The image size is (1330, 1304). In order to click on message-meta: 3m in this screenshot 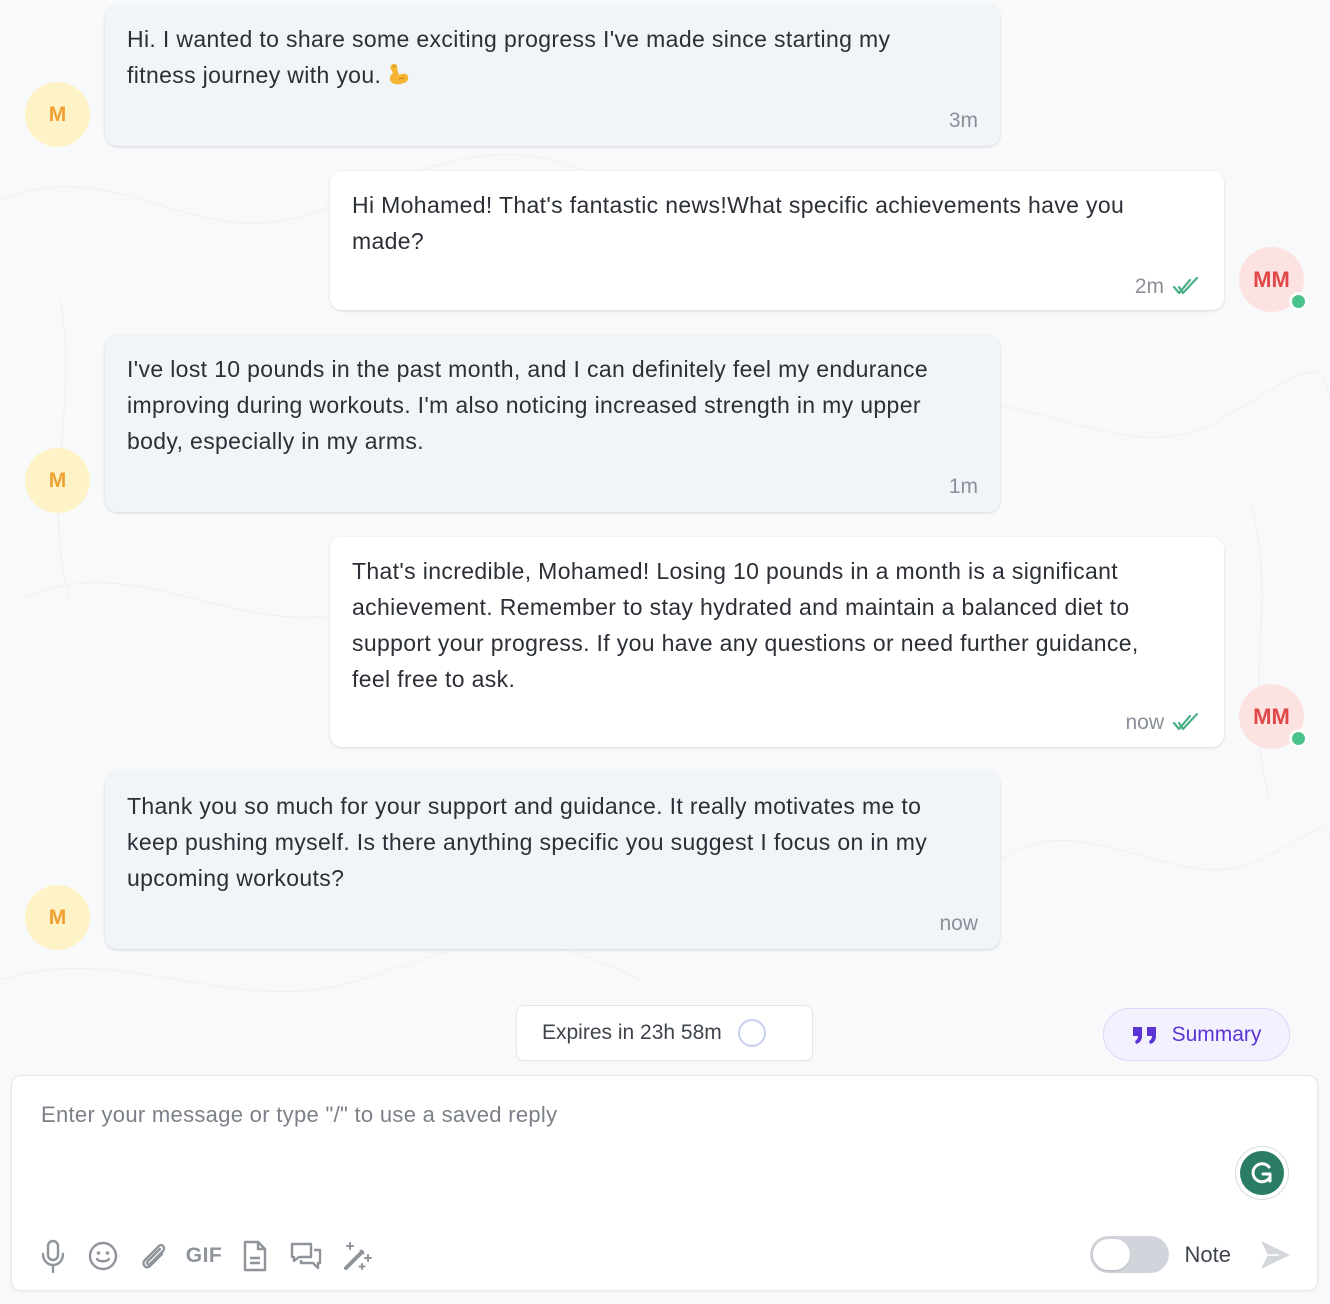, I will do `click(552, 121)`.